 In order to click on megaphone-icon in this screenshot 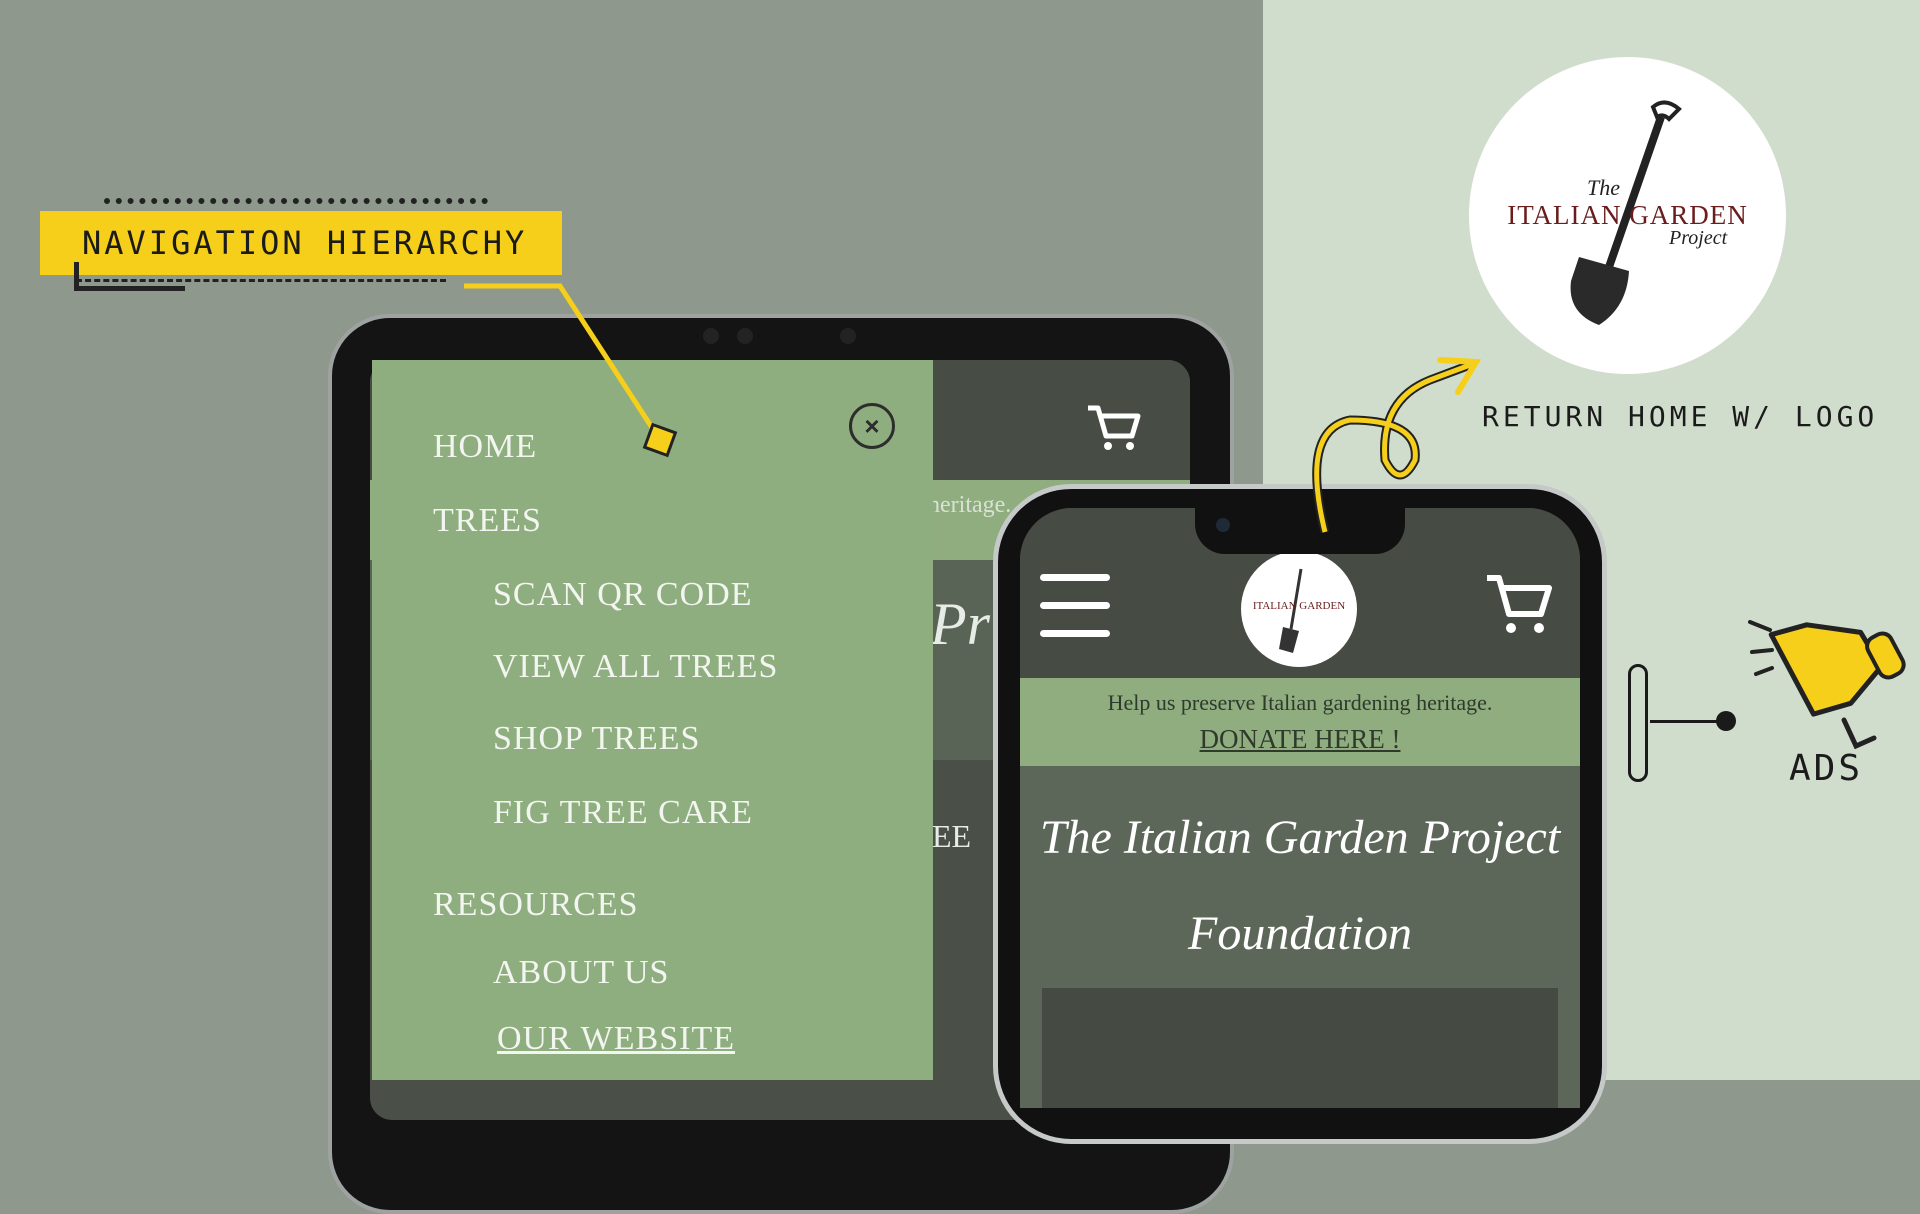, I will do `click(1827, 685)`.